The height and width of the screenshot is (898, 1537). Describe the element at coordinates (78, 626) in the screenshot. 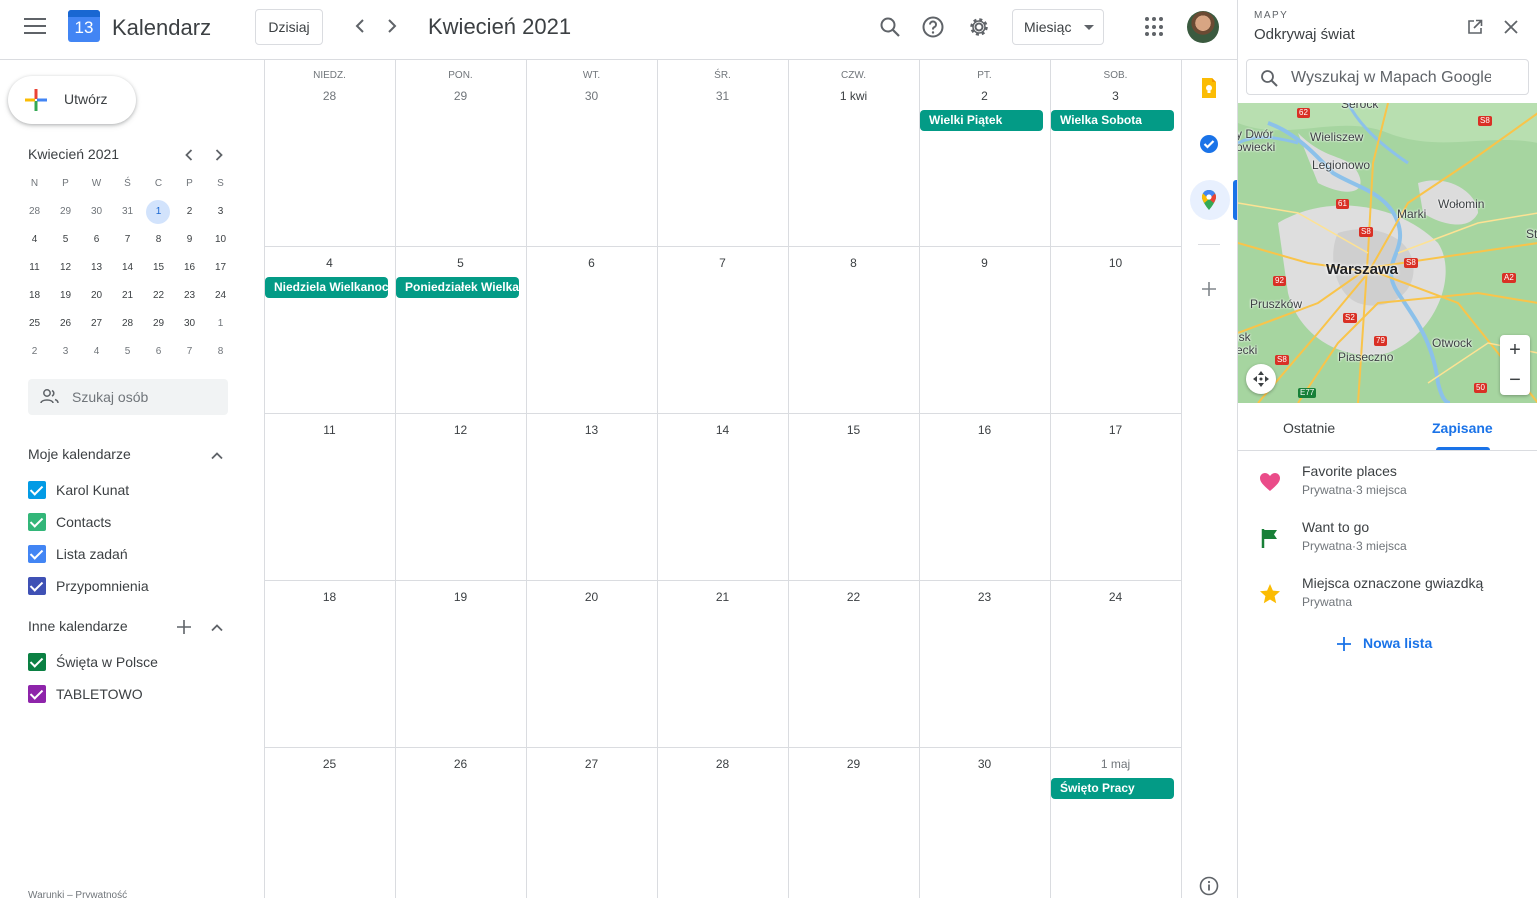

I see `other-calendars-header: Inne kalendarze` at that location.